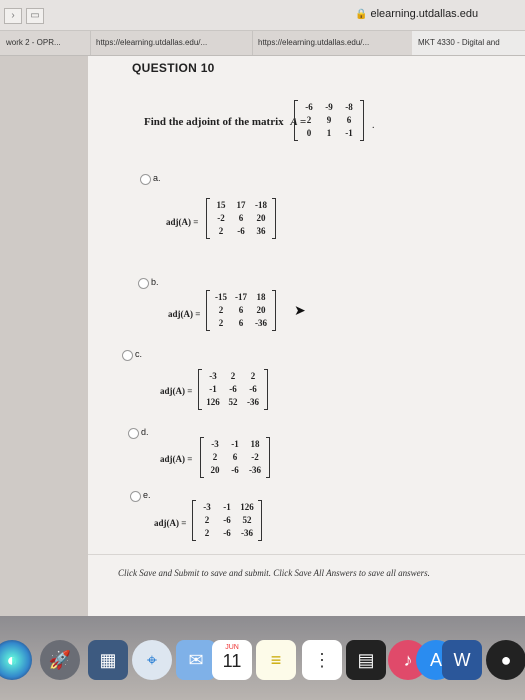 The width and height of the screenshot is (525, 700). What do you see at coordinates (145, 432) in the screenshot?
I see `option-d-letter: d.` at bounding box center [145, 432].